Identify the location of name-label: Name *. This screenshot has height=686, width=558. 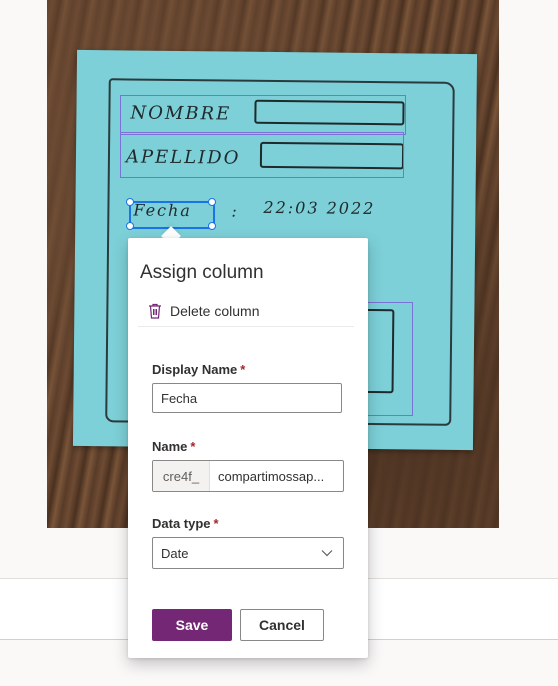
(173, 446).